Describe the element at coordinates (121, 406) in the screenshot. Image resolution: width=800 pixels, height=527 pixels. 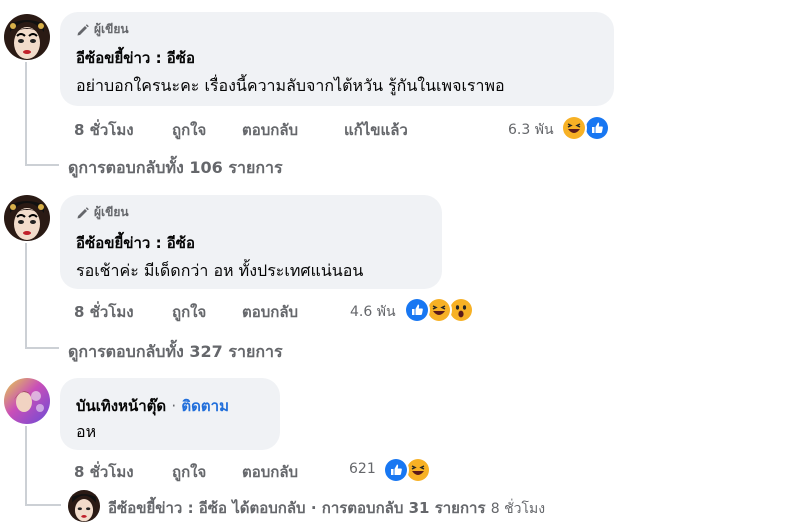
I see `comment-author: บันเทิงหน้าตุ๊ด` at that location.